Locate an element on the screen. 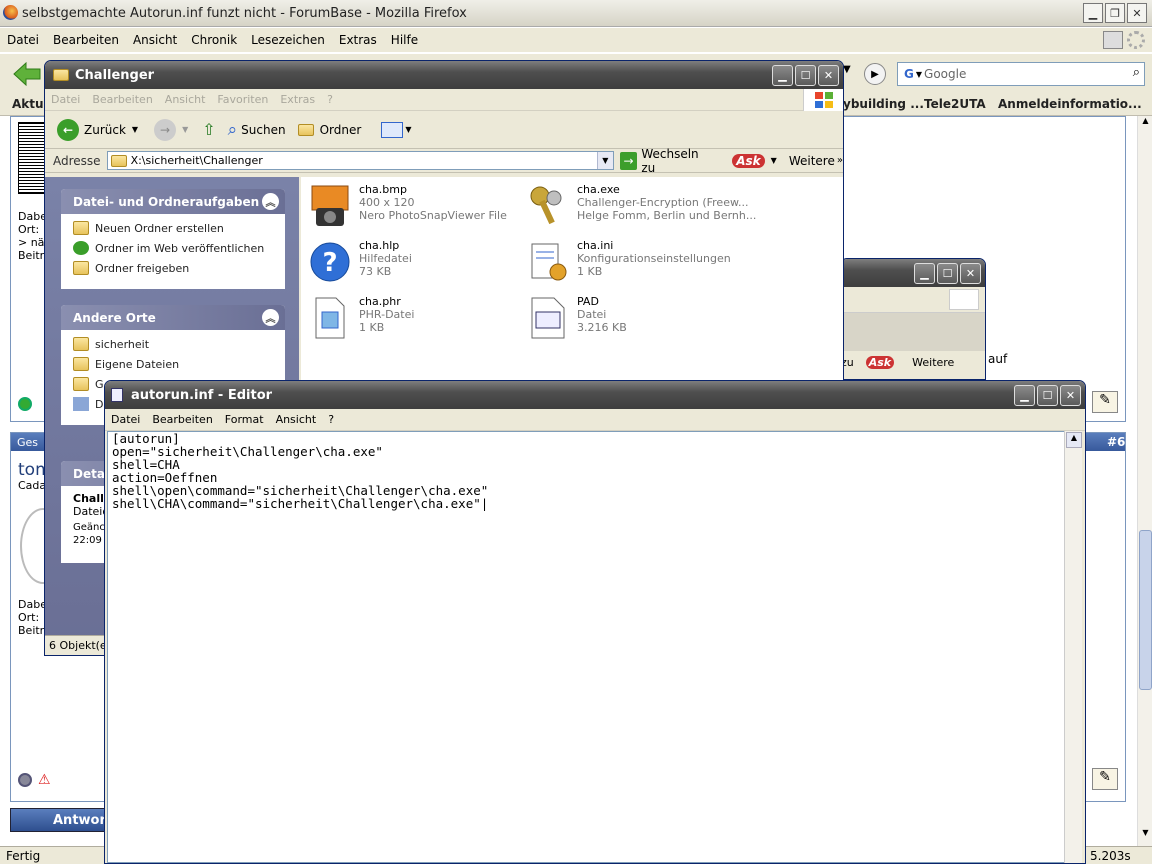 This screenshot has height=864, width=1152. back-dropdown-icon: ▼ is located at coordinates (135, 129).